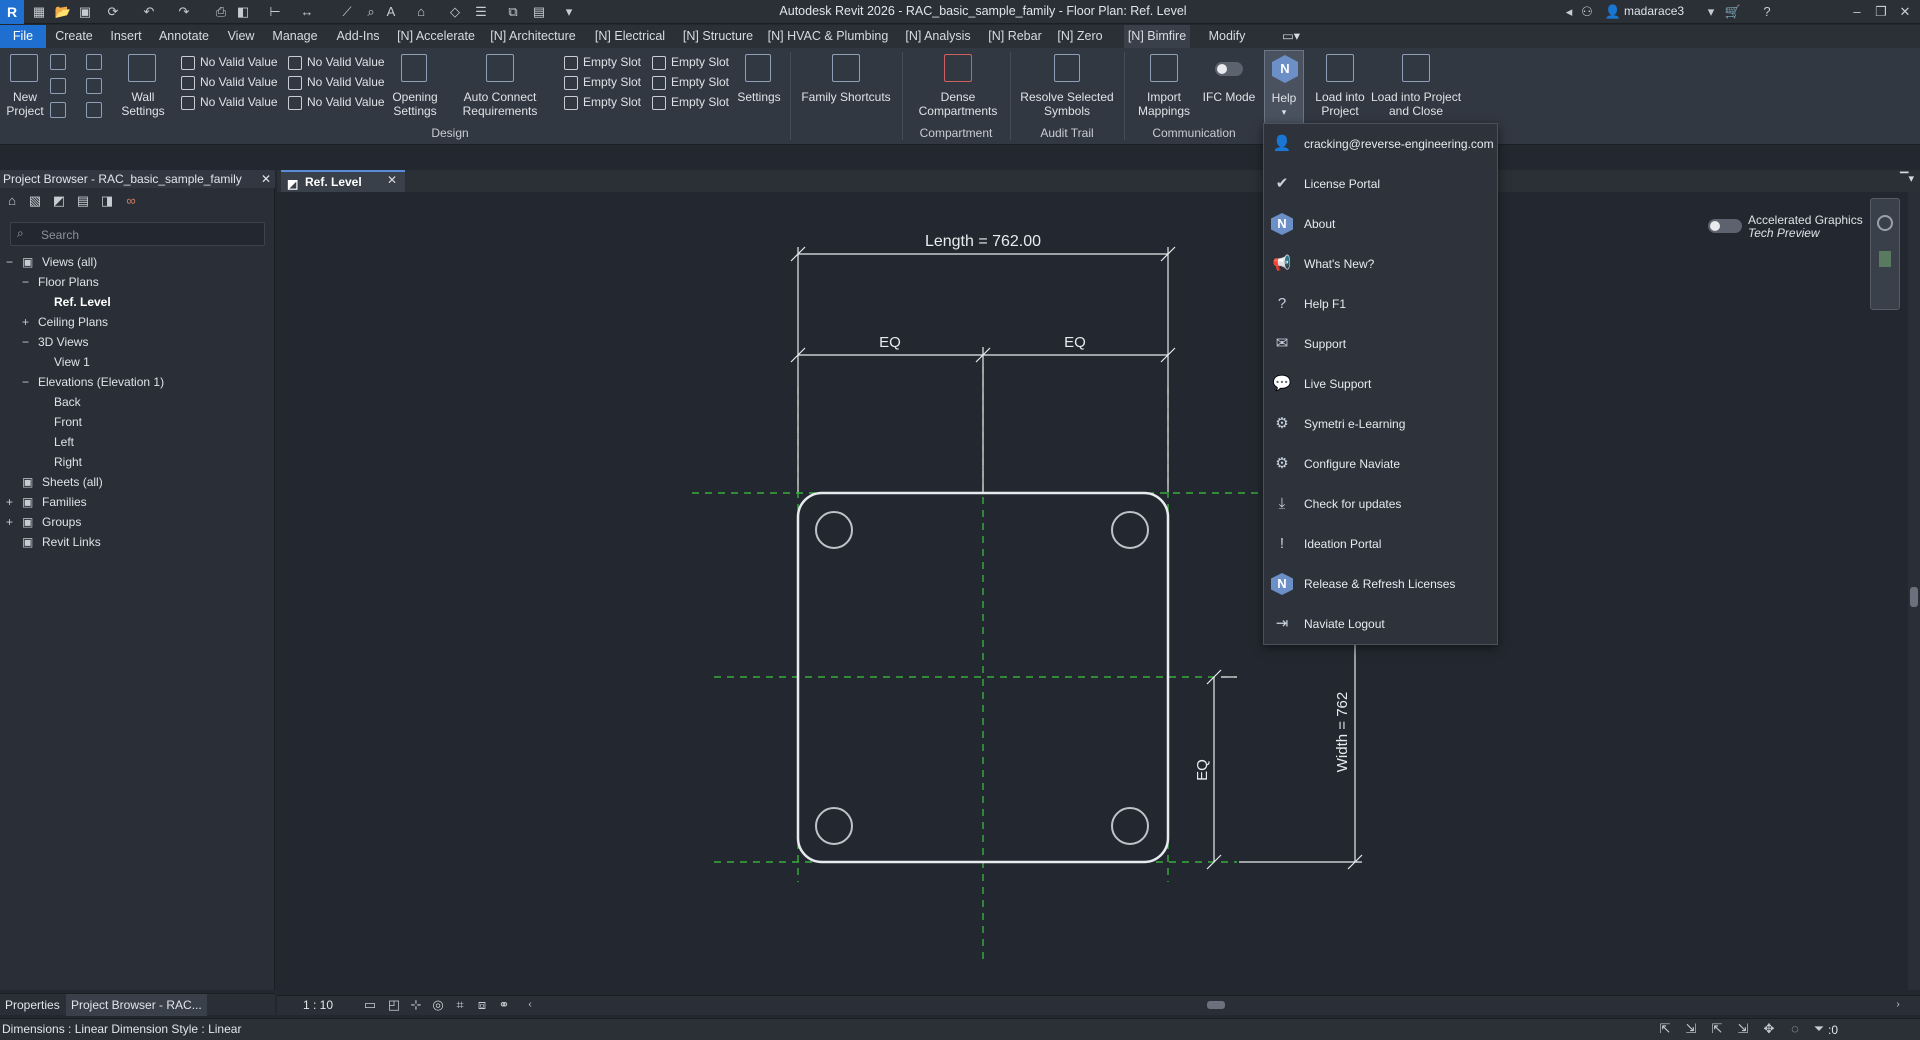 The width and height of the screenshot is (1920, 1040). What do you see at coordinates (371, 12) in the screenshot?
I see `tag-icon: ⌕` at bounding box center [371, 12].